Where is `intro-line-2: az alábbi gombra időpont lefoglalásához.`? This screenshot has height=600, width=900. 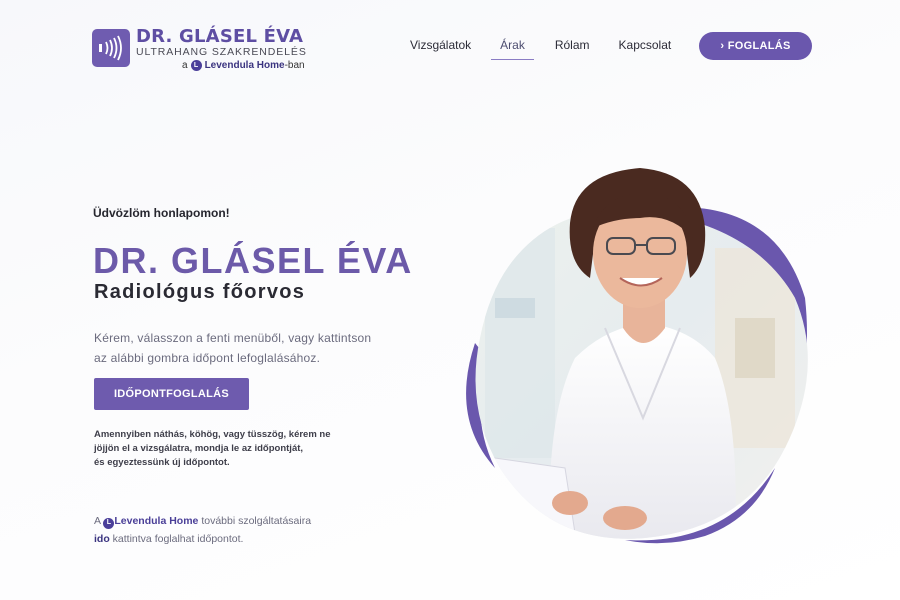 intro-line-2: az alábbi gombra időpont lefoglalásához. is located at coordinates (207, 358).